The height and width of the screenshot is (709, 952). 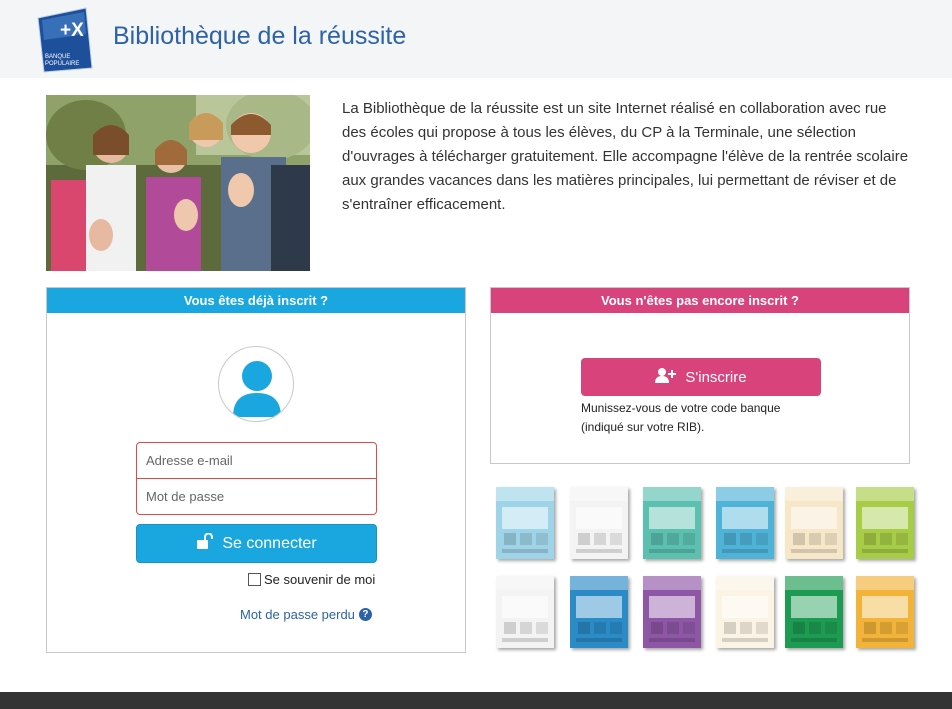 What do you see at coordinates (256, 496) in the screenshot?
I see `password-field` at bounding box center [256, 496].